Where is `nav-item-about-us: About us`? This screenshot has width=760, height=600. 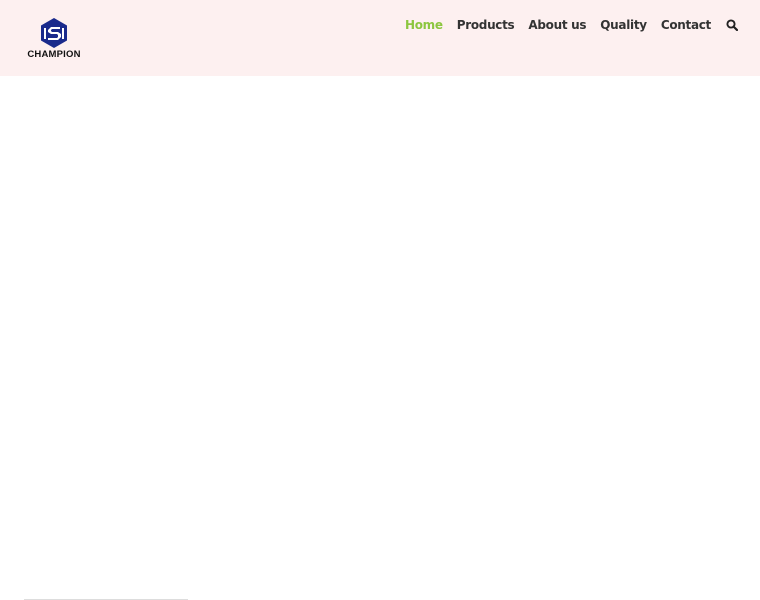 nav-item-about-us: About us is located at coordinates (557, 25).